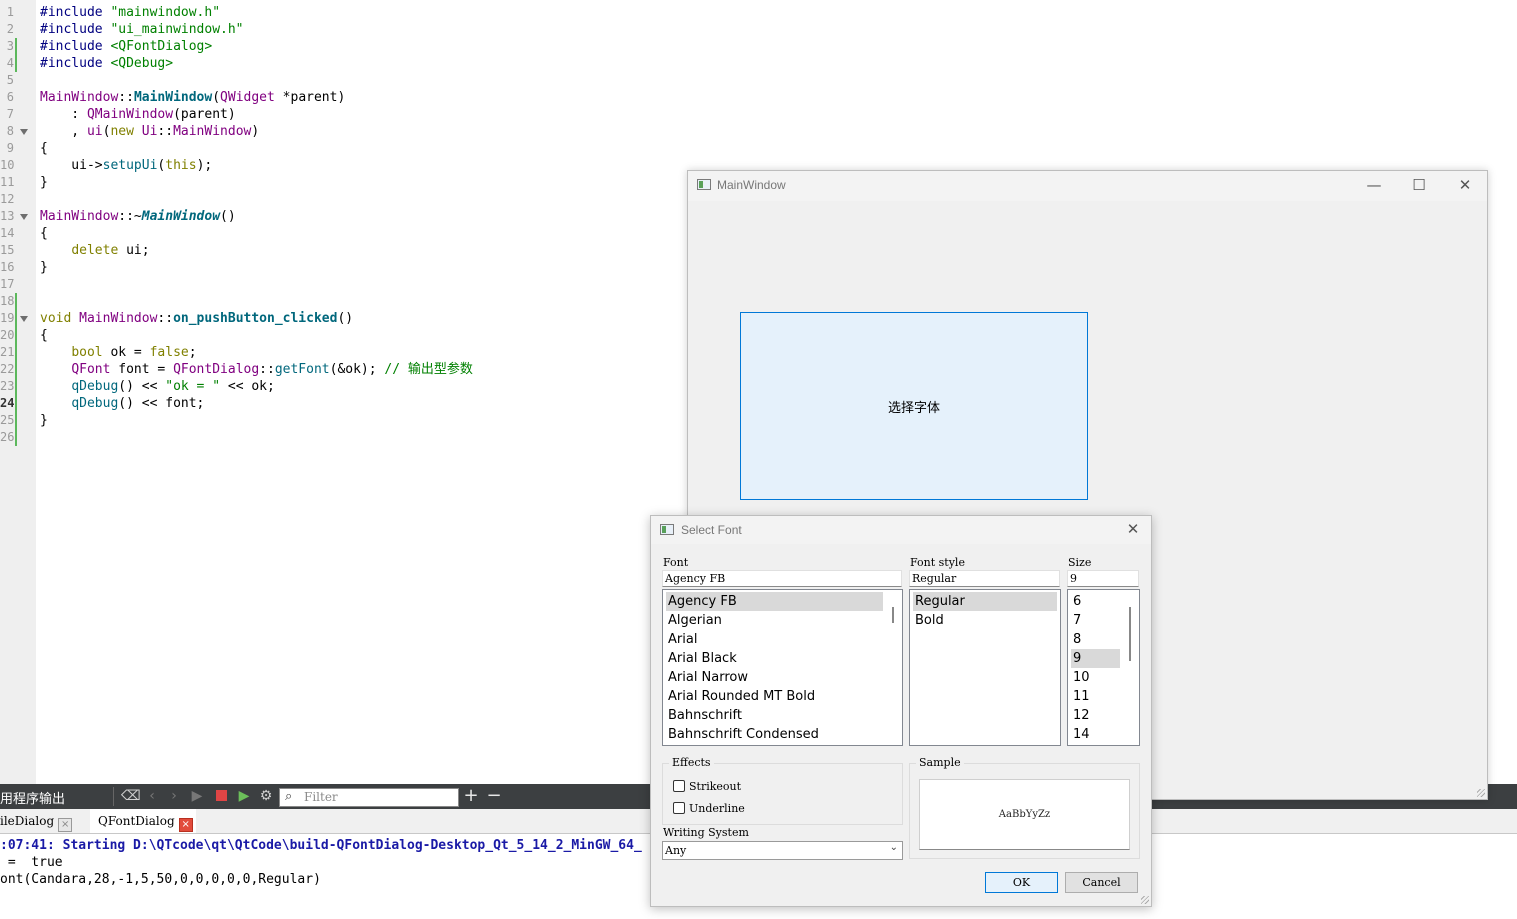 Image resolution: width=1517 pixels, height=919 pixels. Describe the element at coordinates (216, 97) in the screenshot. I see `code-token: (` at that location.